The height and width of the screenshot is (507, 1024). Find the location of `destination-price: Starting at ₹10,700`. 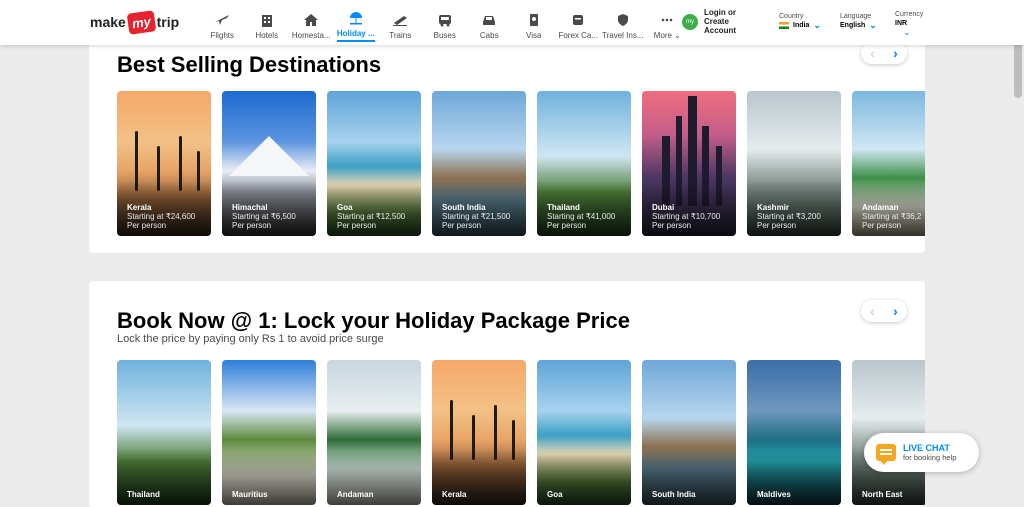

destination-price: Starting at ₹10,700 is located at coordinates (686, 216).